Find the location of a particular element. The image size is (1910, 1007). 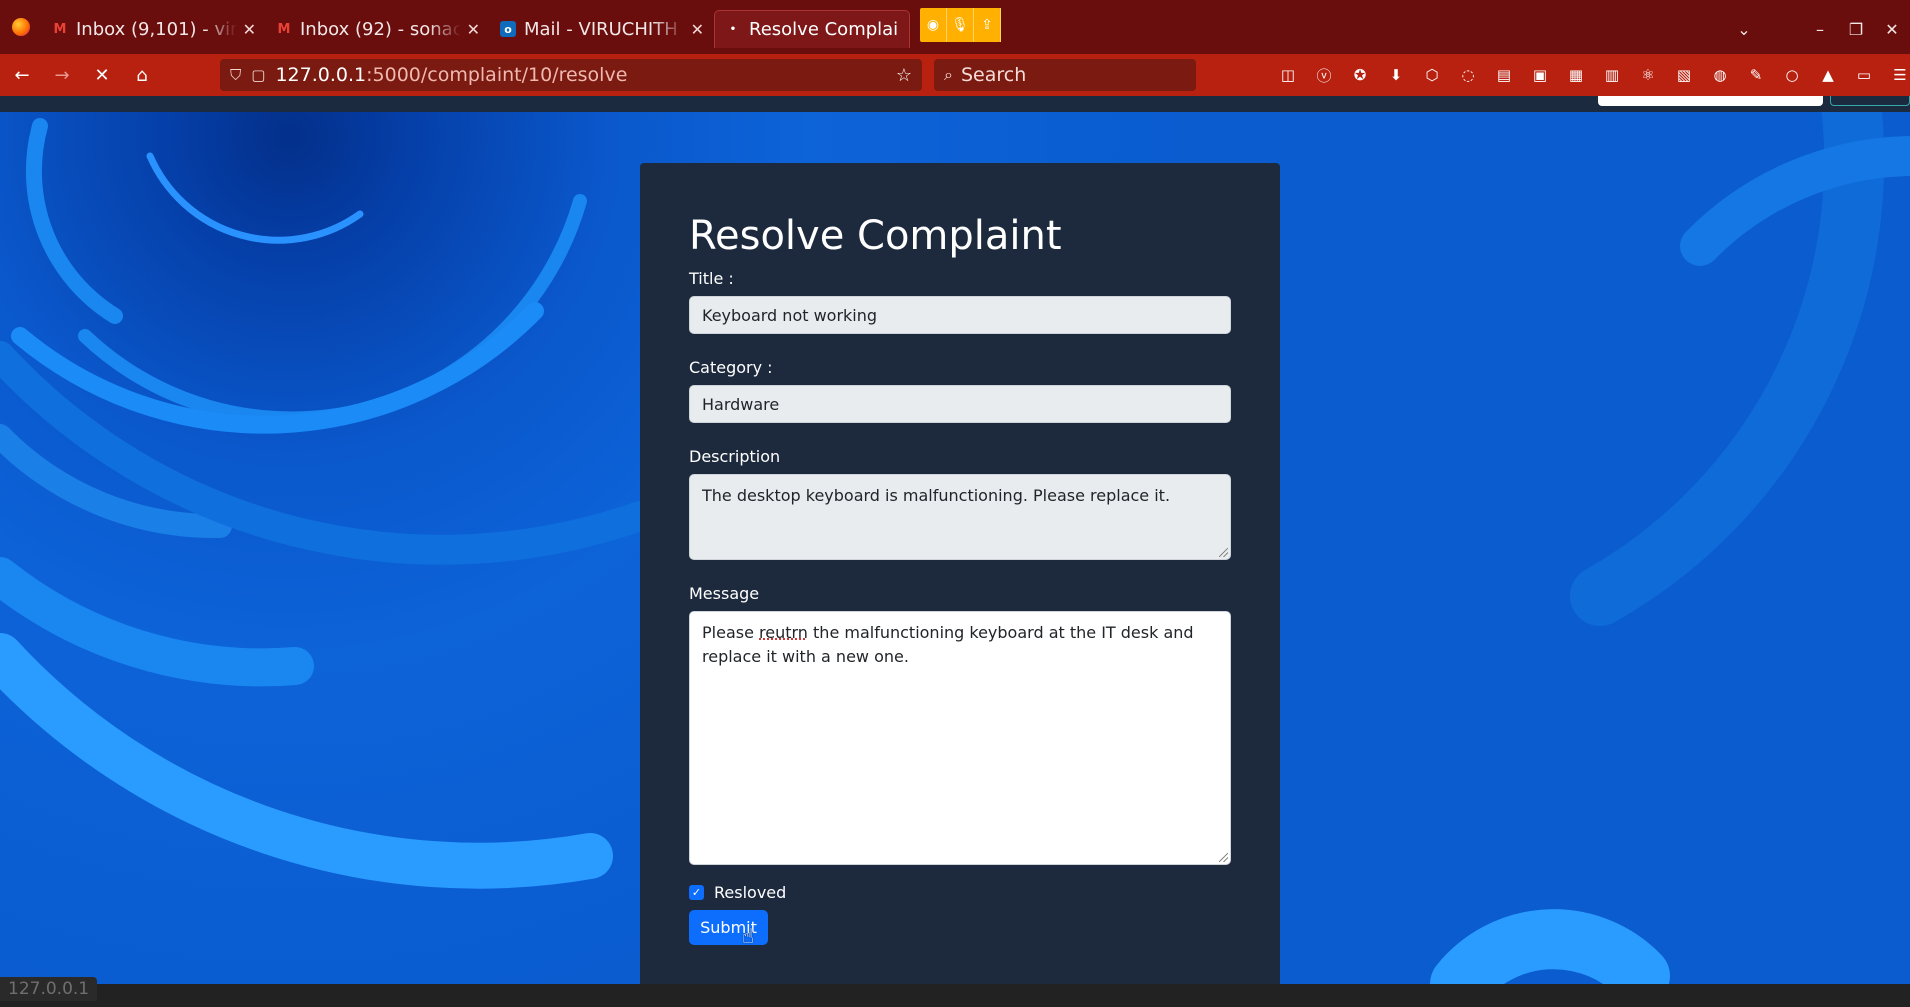

home-icon: ⌂ is located at coordinates (141, 75).